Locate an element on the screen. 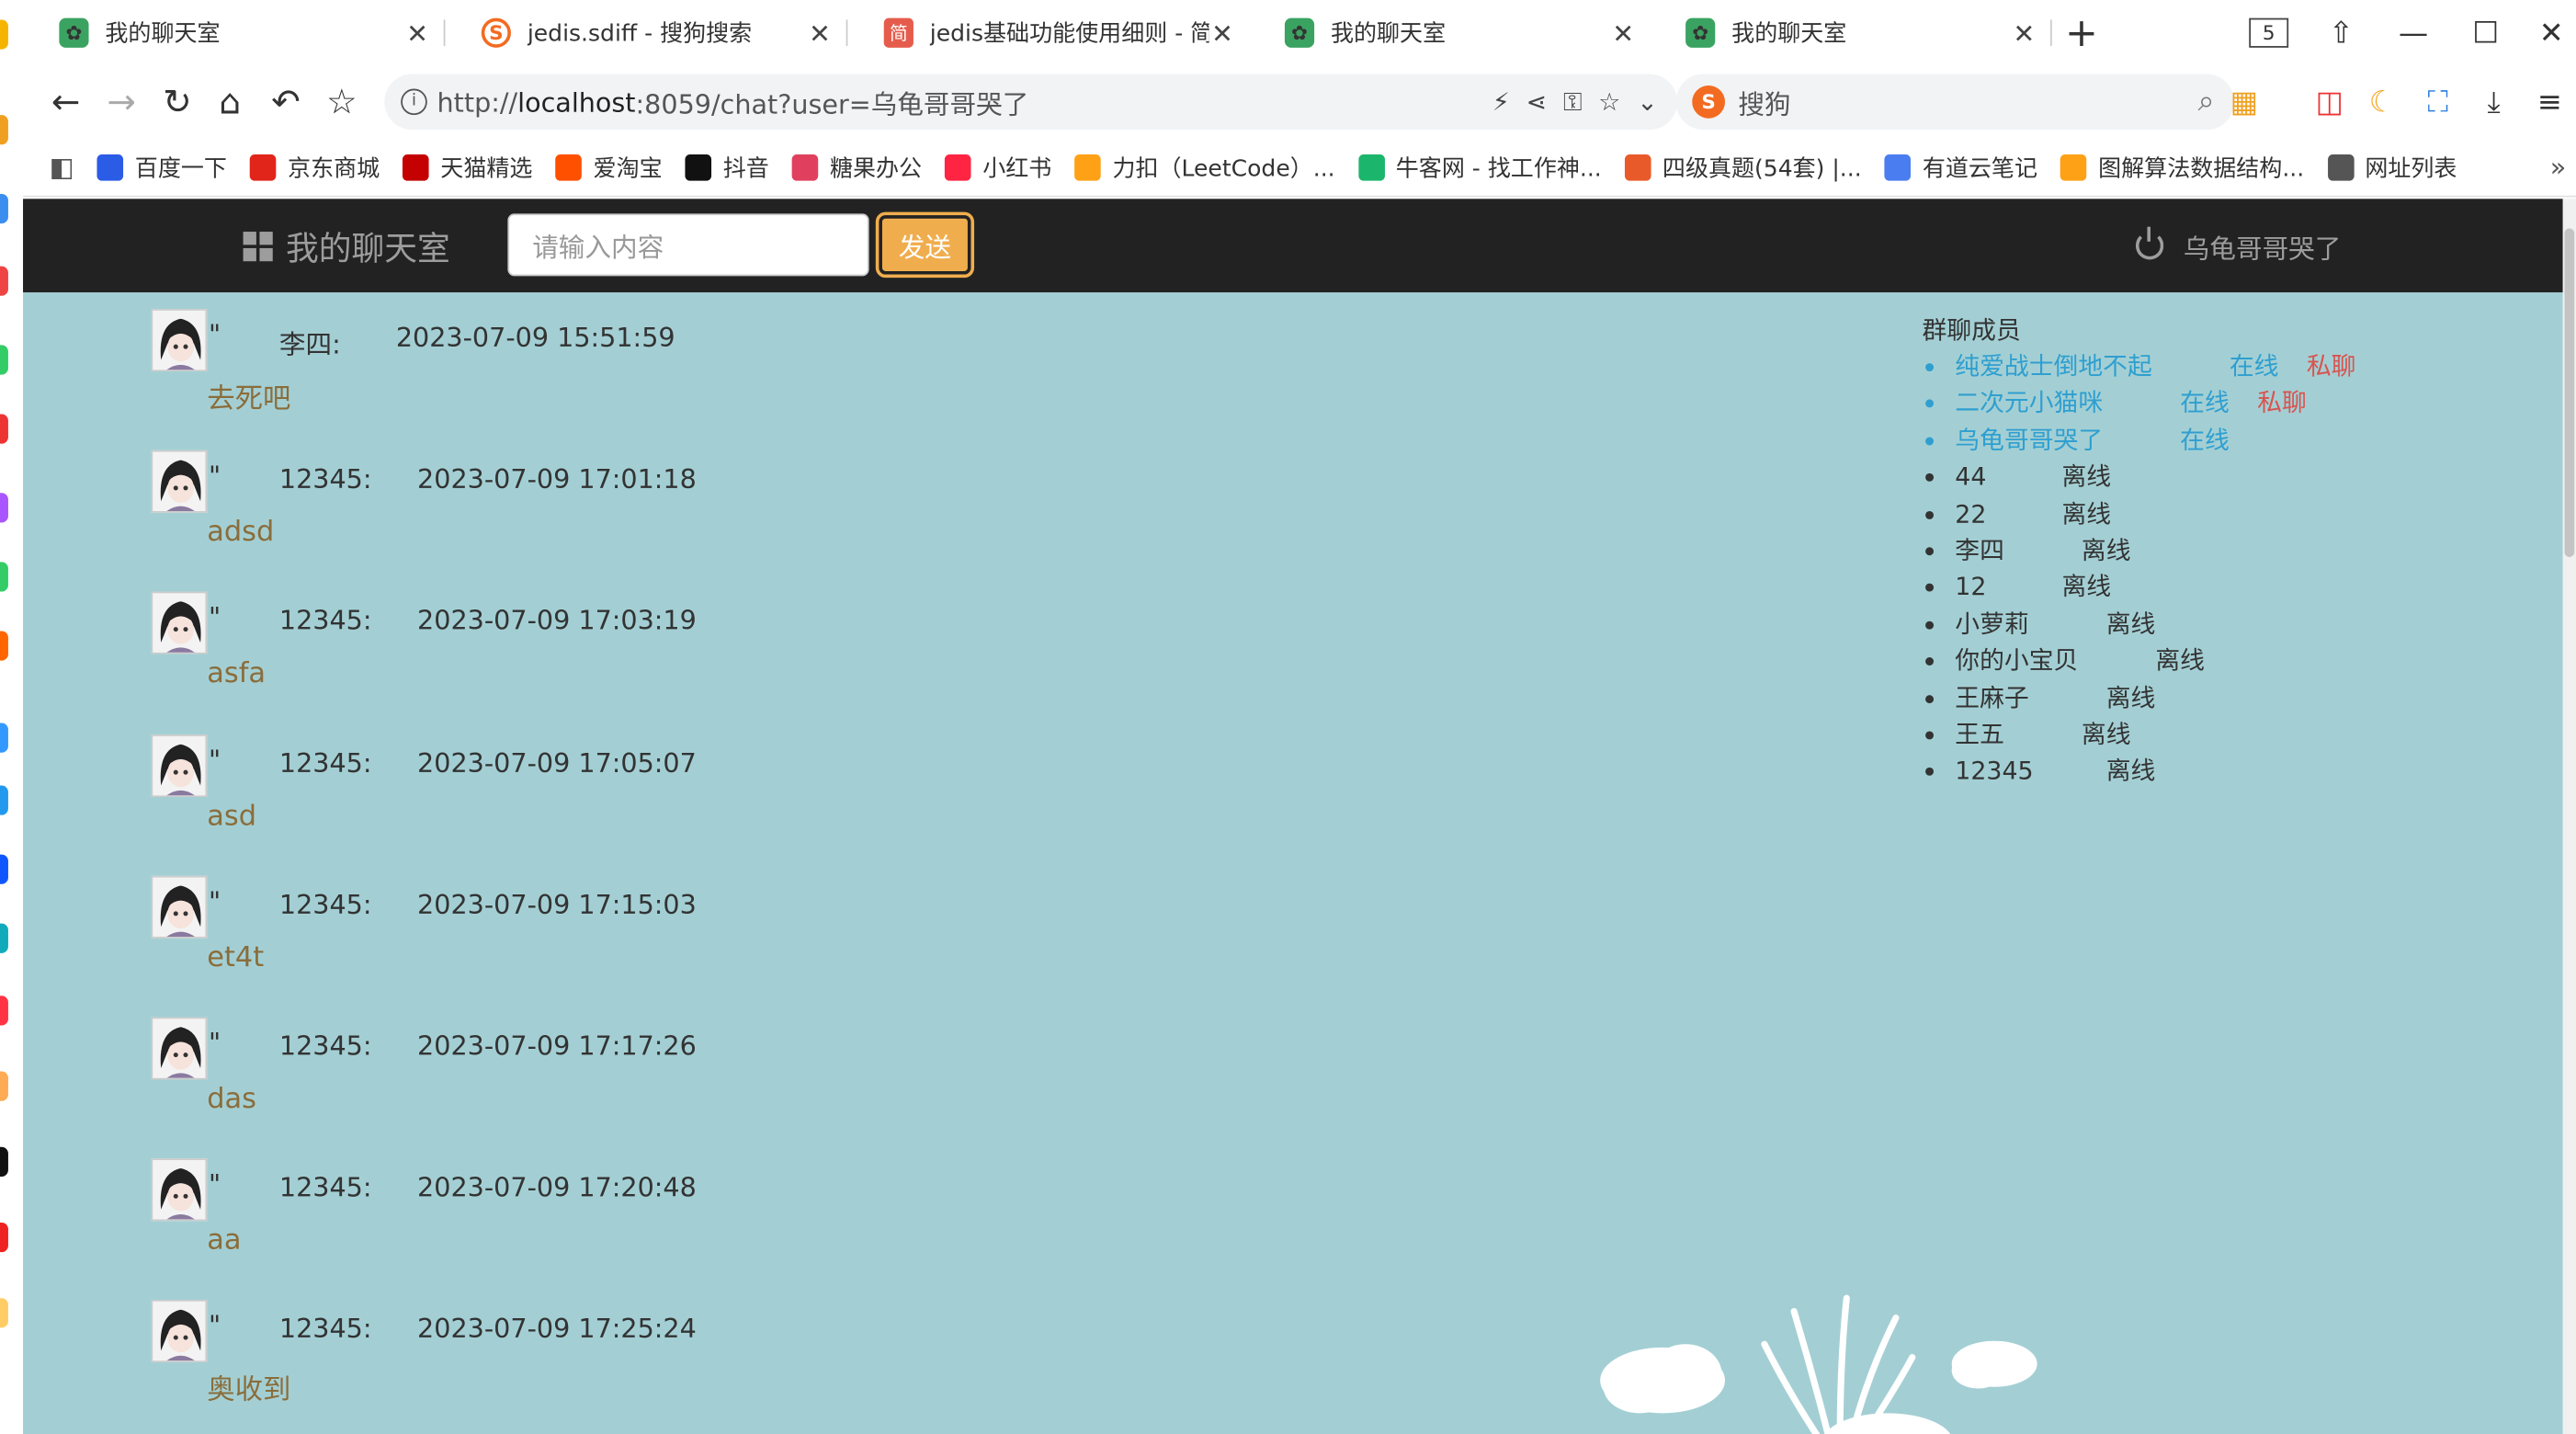 The height and width of the screenshot is (1434, 2576). bookmark-item: 百度一下 is located at coordinates (162, 167).